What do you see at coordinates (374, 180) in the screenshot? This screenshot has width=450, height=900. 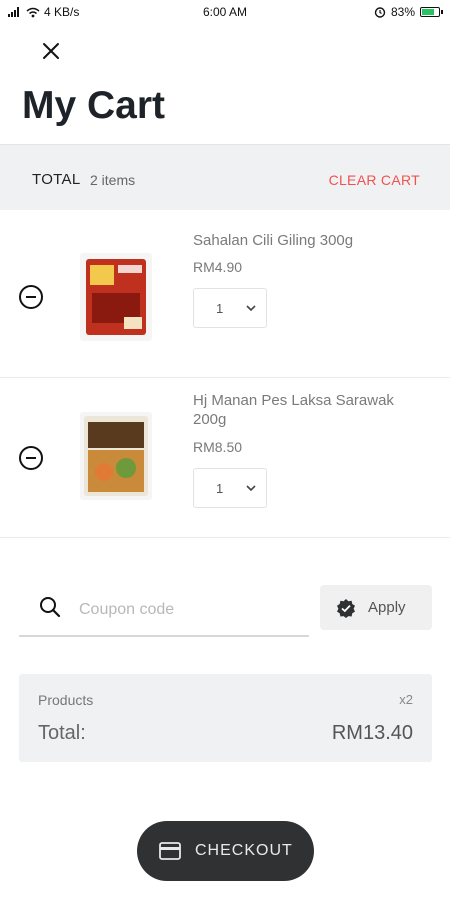 I see `clear-cart-button: CLEAR CART` at bounding box center [374, 180].